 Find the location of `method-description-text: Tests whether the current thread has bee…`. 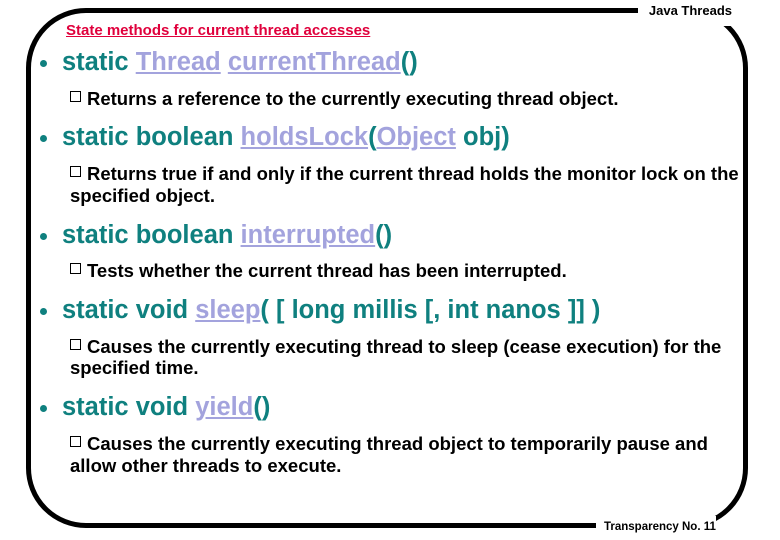

method-description-text: Tests whether the current thread has bee… is located at coordinates (327, 271).